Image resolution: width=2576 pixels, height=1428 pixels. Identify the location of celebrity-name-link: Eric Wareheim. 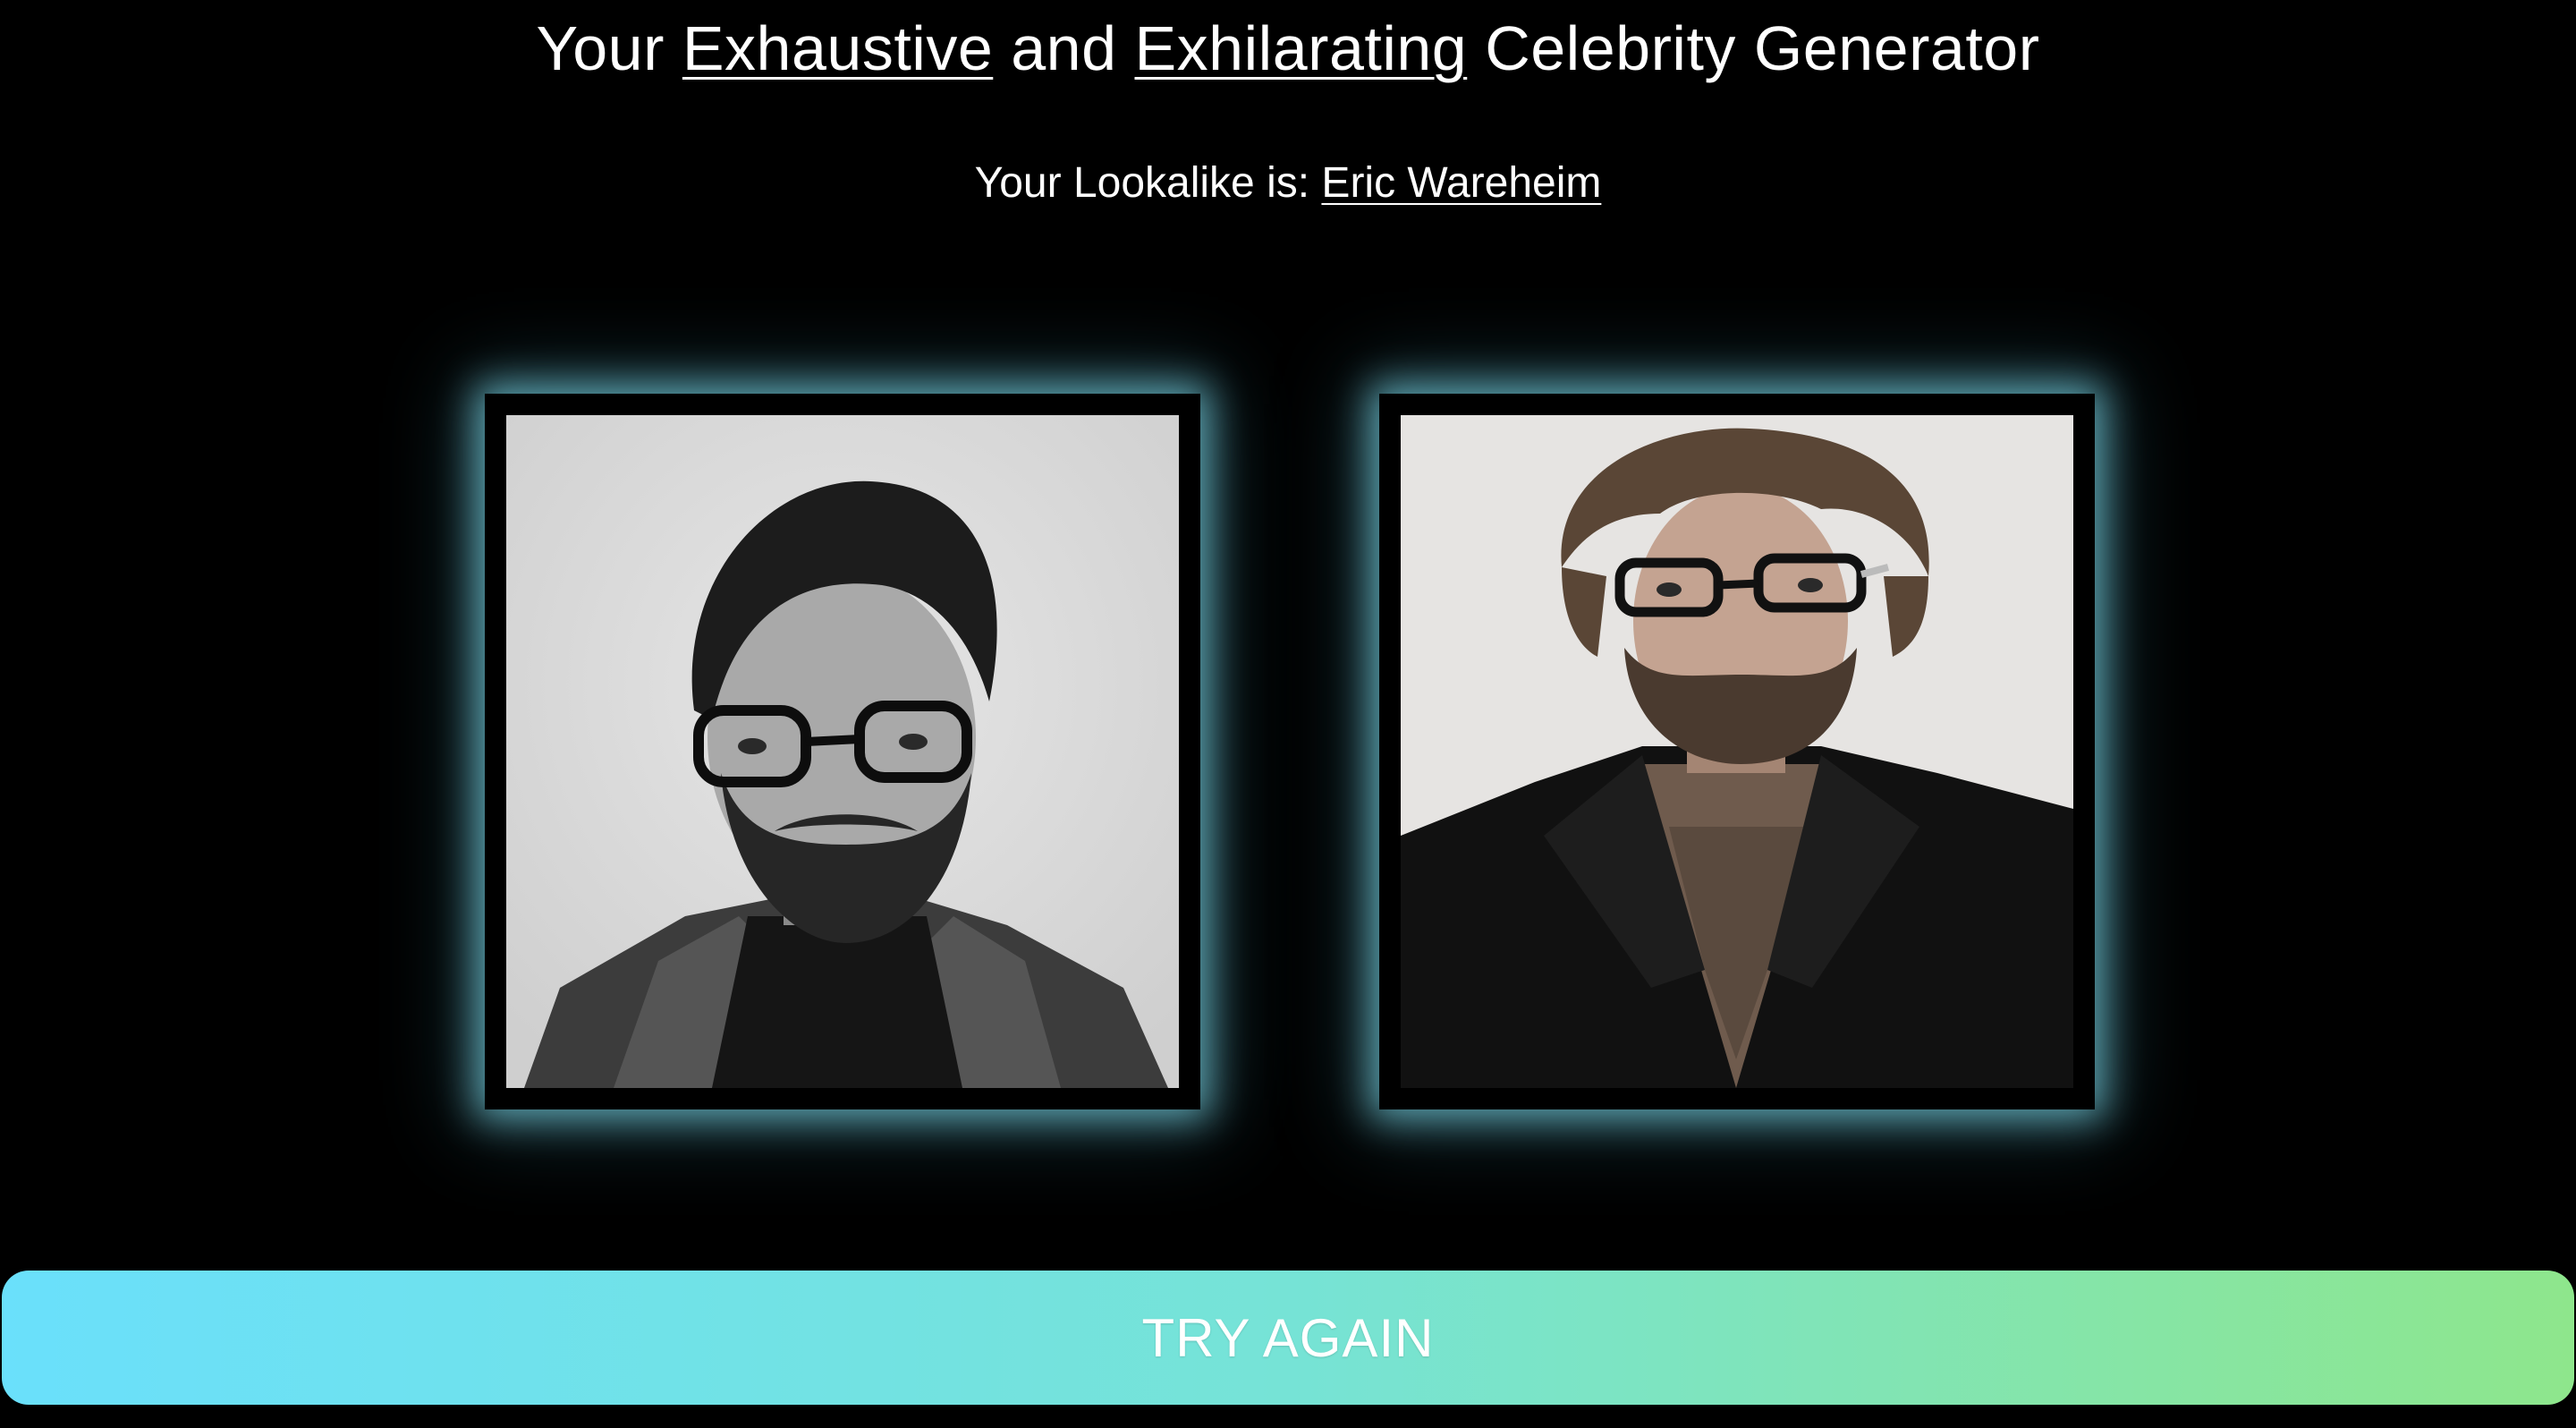
(1461, 183).